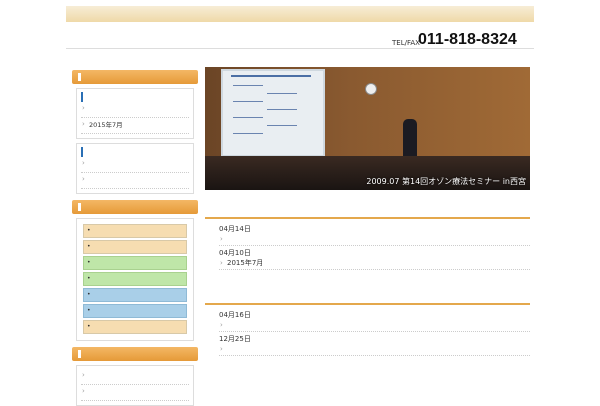 The image size is (600, 406). What do you see at coordinates (235, 253) in the screenshot?
I see `entry-date: 04月10日` at bounding box center [235, 253].